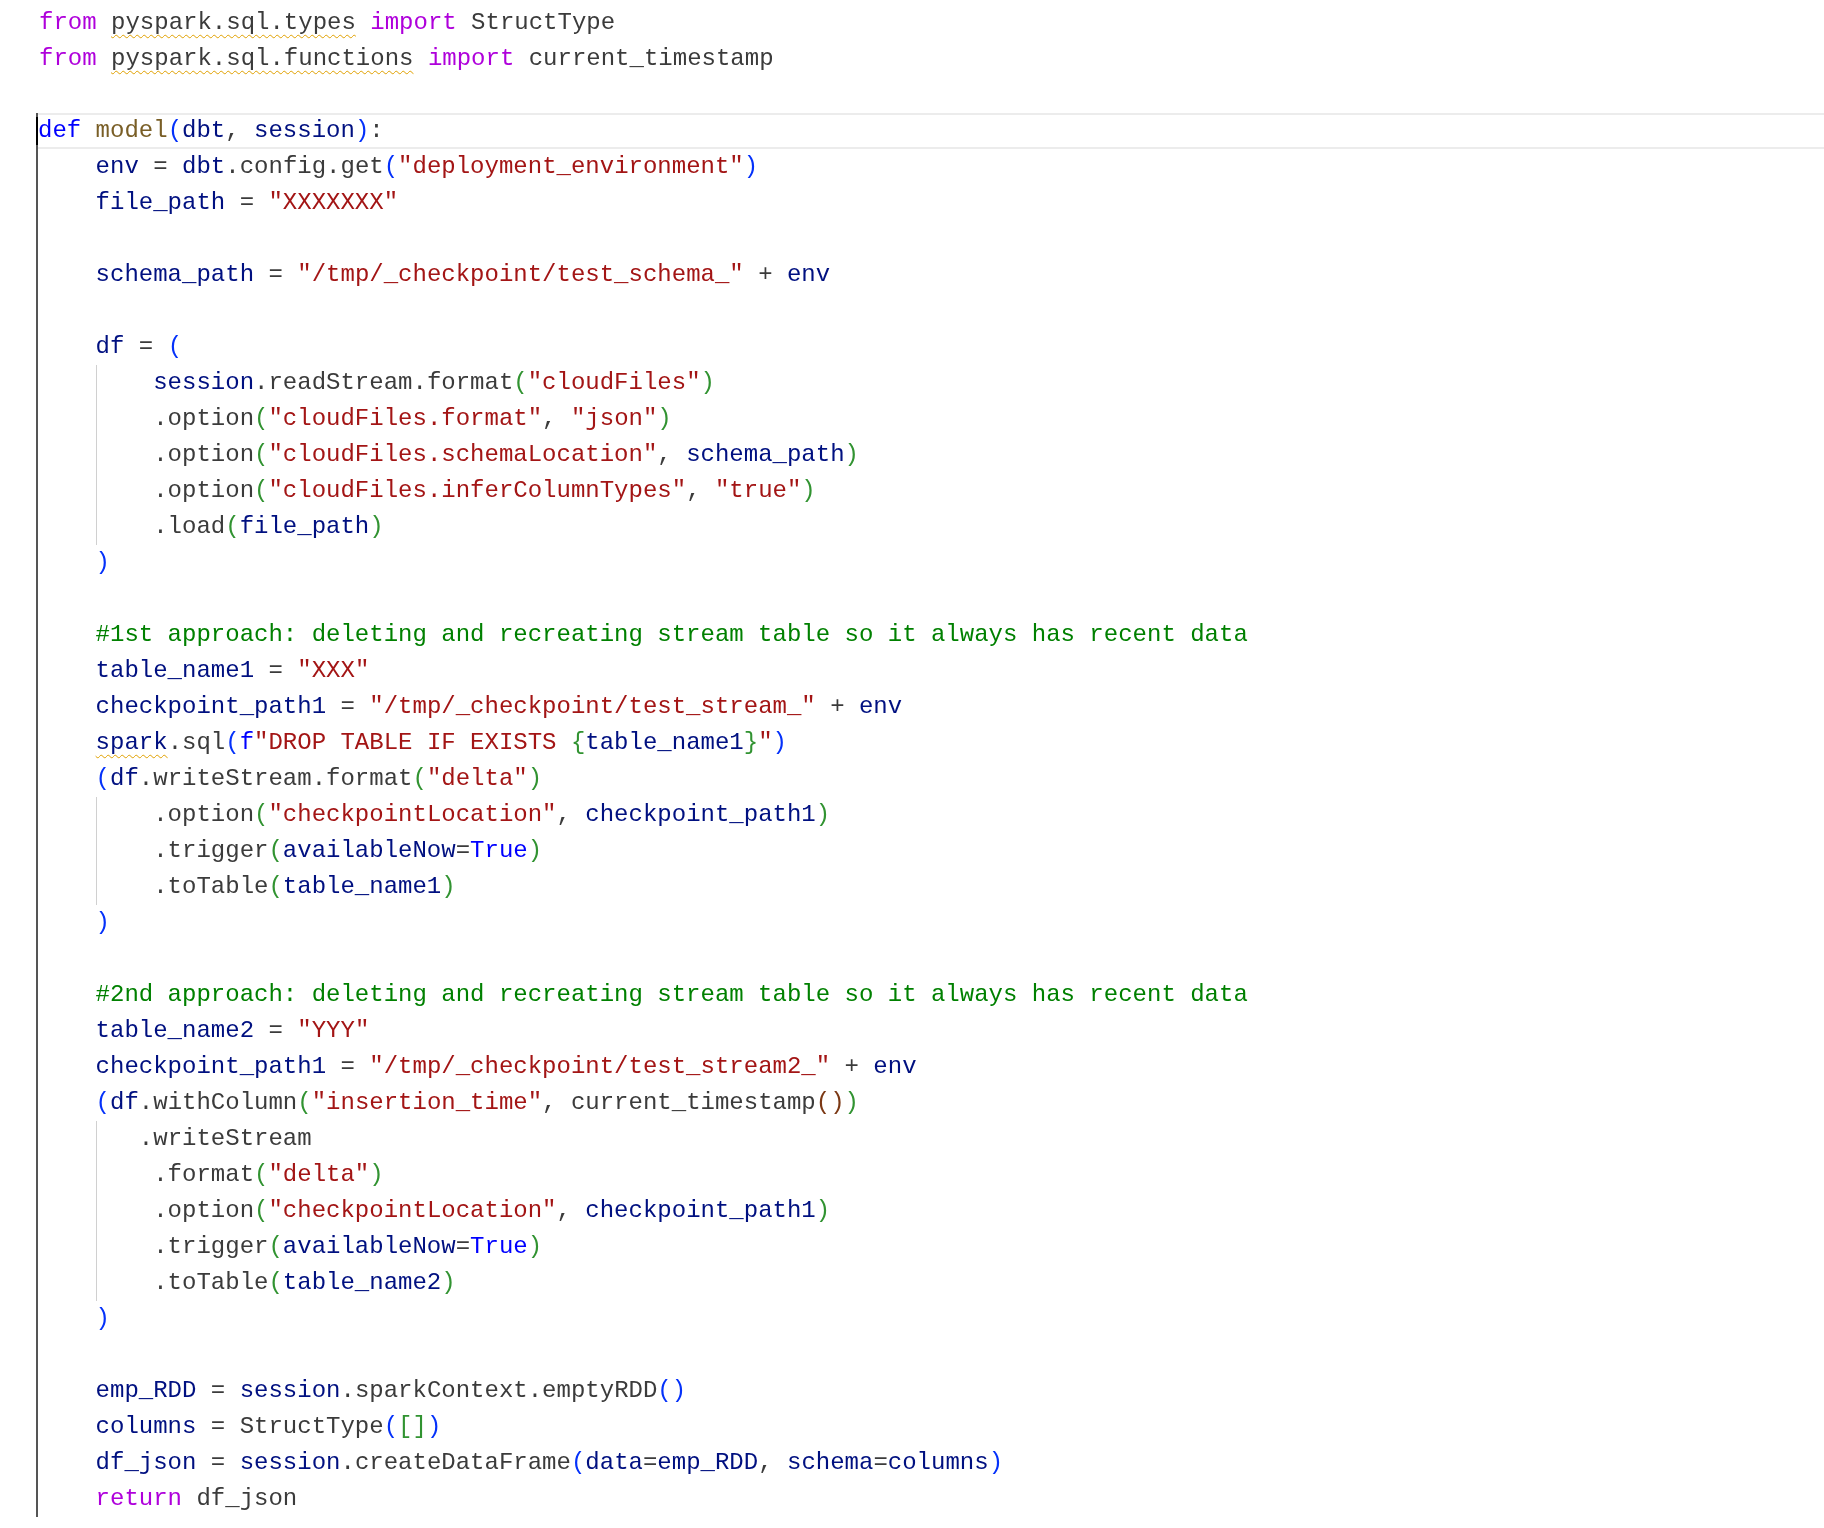 This screenshot has width=1824, height=1528. I want to click on code-line: checkpoint_path1 = "/tmp/_checkpoint/test_stream2_" + env, so click(506, 1067).